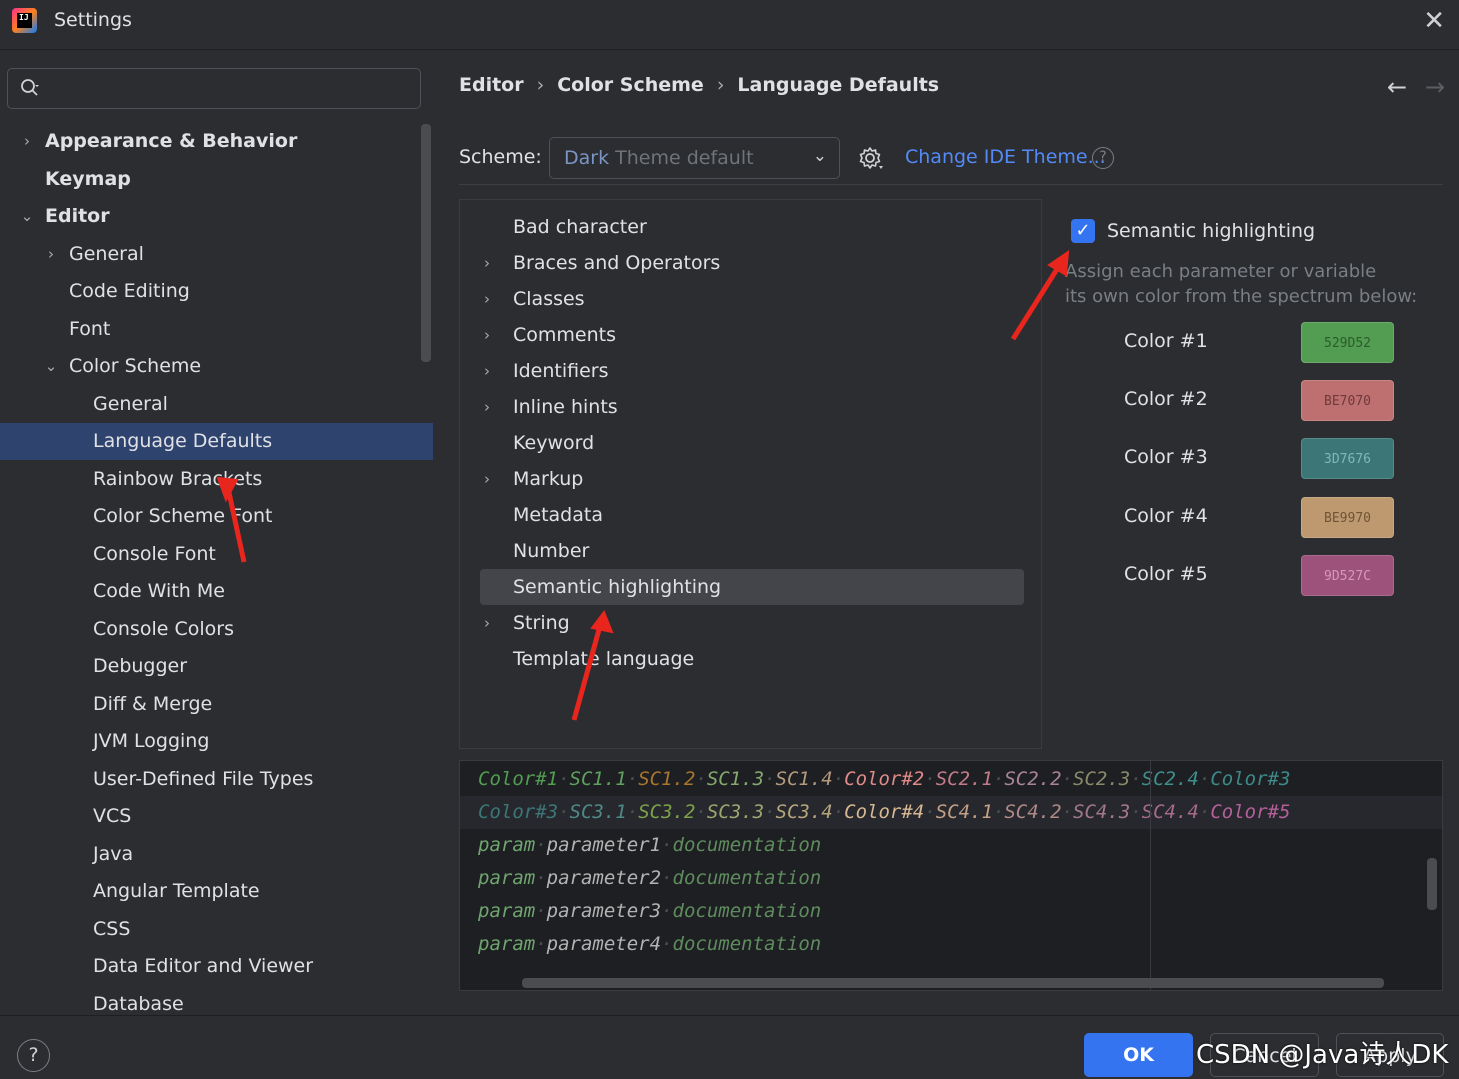 The width and height of the screenshot is (1459, 1079). I want to click on sidebar-item: › Appearance & Behavior, so click(216, 141).